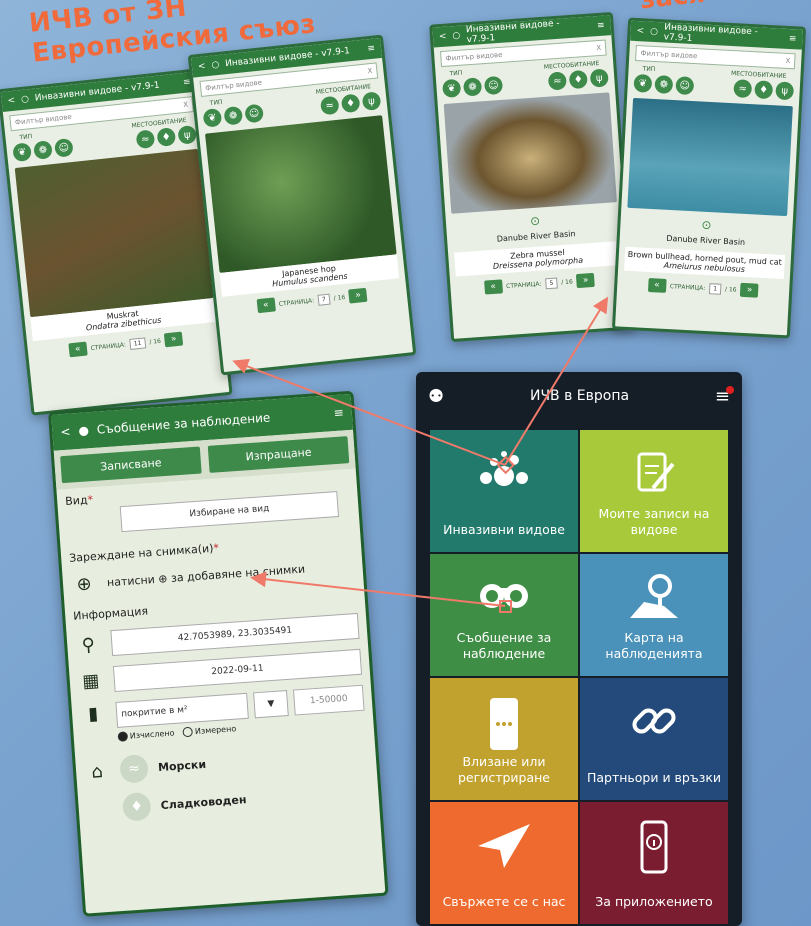  What do you see at coordinates (369, 412) in the screenshot?
I see `arrow-to-species-list` at bounding box center [369, 412].